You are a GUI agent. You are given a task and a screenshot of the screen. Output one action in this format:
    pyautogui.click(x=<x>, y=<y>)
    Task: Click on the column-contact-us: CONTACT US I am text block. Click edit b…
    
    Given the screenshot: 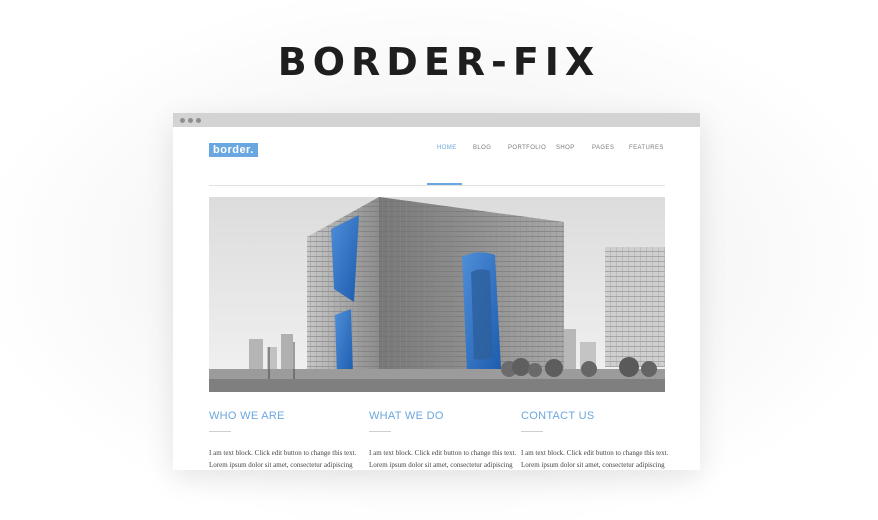 What is the action you would take?
    pyautogui.click(x=596, y=440)
    